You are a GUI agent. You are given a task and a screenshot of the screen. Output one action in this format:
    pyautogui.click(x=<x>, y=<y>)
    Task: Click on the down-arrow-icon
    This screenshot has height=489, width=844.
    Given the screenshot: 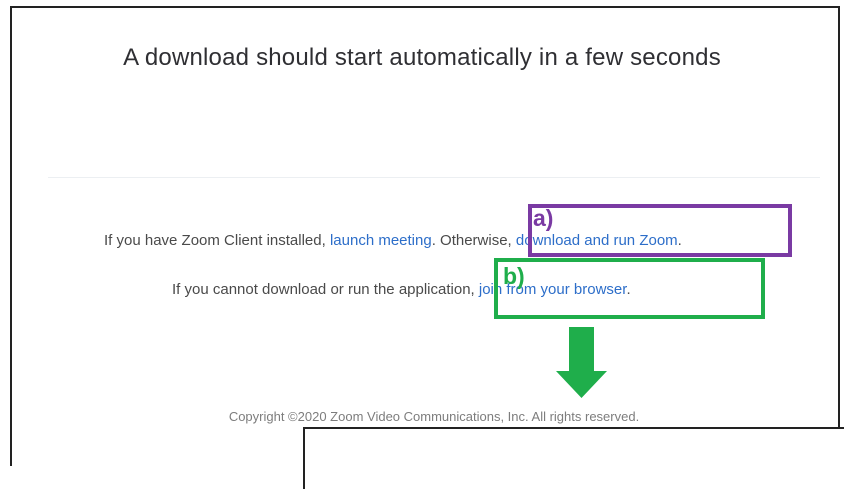 What is the action you would take?
    pyautogui.click(x=581, y=362)
    